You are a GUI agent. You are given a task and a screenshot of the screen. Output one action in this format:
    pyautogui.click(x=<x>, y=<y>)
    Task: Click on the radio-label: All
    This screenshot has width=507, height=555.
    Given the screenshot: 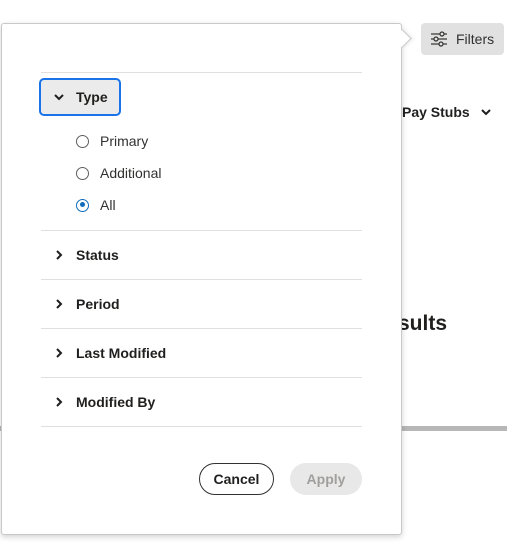 What is the action you would take?
    pyautogui.click(x=108, y=205)
    